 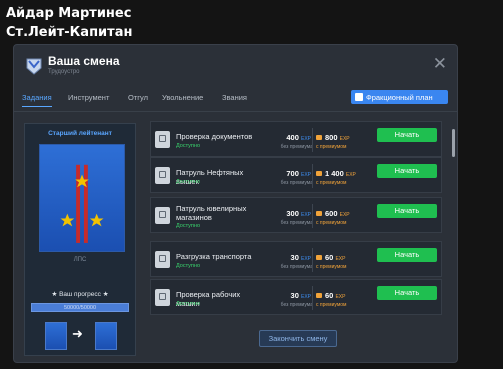 I want to click on tab-dayoff: Отгул, so click(x=138, y=99).